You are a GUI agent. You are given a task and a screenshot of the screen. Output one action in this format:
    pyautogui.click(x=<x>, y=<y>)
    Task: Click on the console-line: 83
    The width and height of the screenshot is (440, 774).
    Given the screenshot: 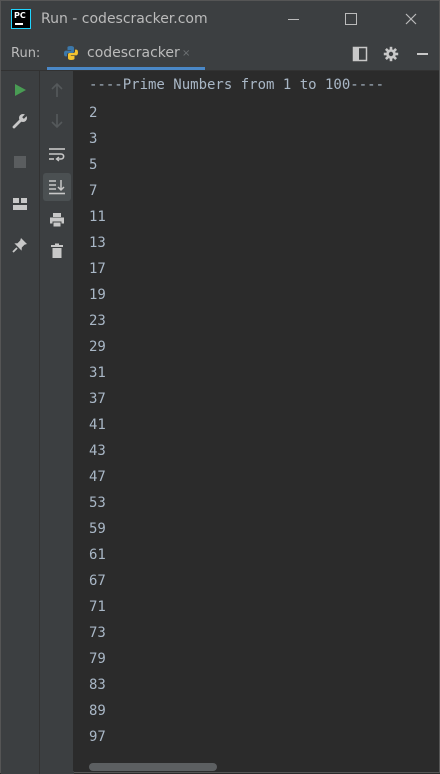 What is the action you would take?
    pyautogui.click(x=97, y=685)
    